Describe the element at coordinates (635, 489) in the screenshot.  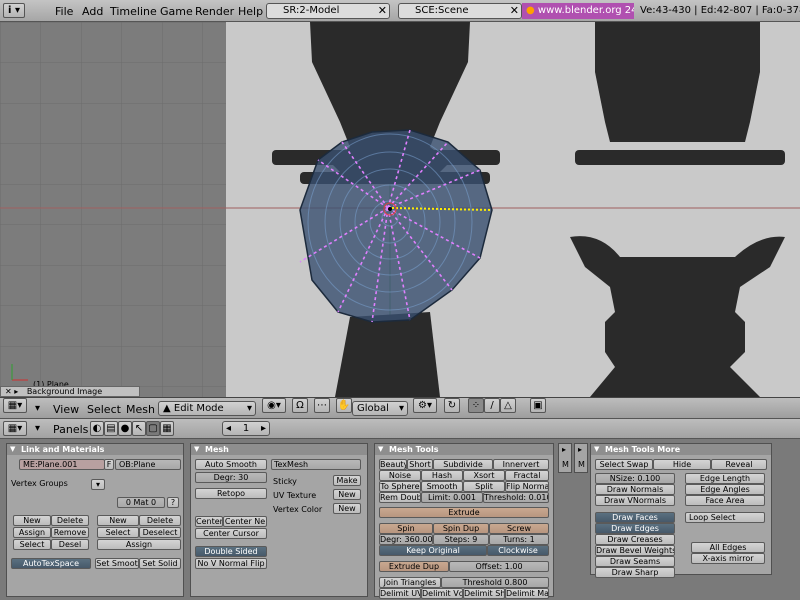
I see `draw-normals-toggle: Draw Normals` at that location.